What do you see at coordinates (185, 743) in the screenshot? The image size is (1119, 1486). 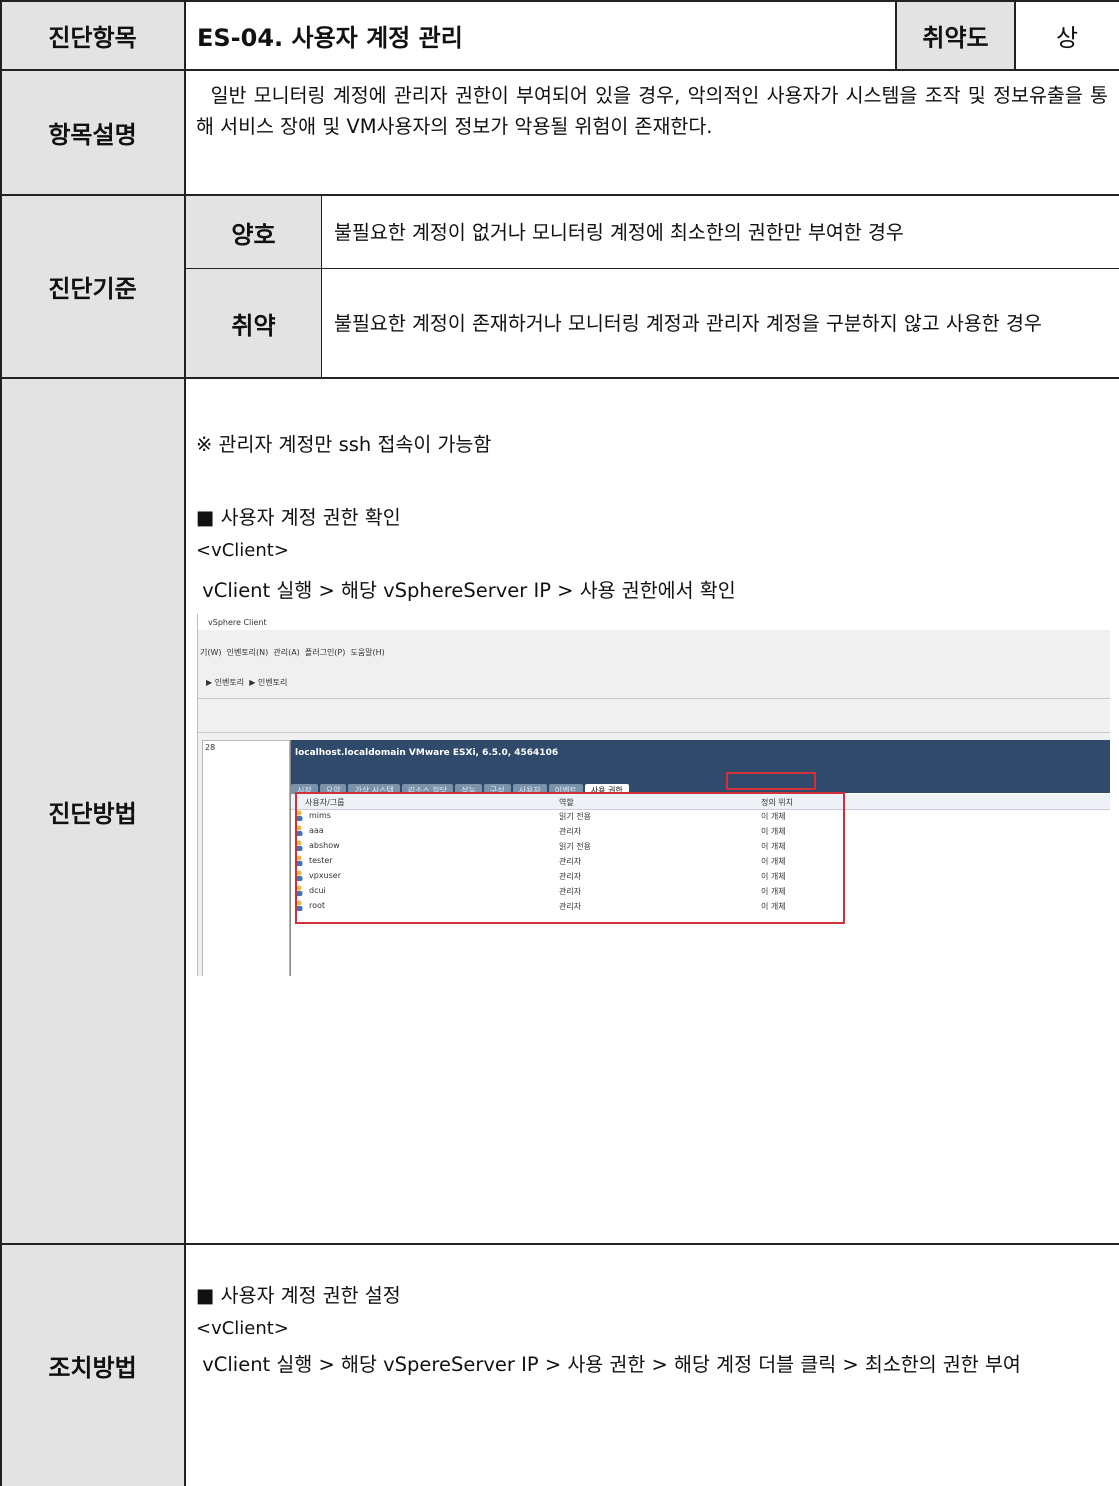 I see `divider-label-col` at bounding box center [185, 743].